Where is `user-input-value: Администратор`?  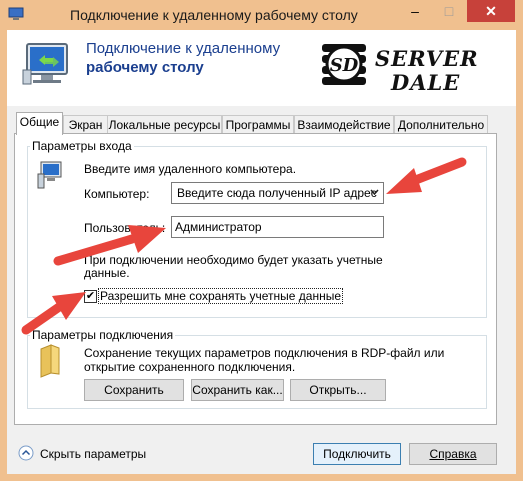 user-input-value: Администратор is located at coordinates (218, 227).